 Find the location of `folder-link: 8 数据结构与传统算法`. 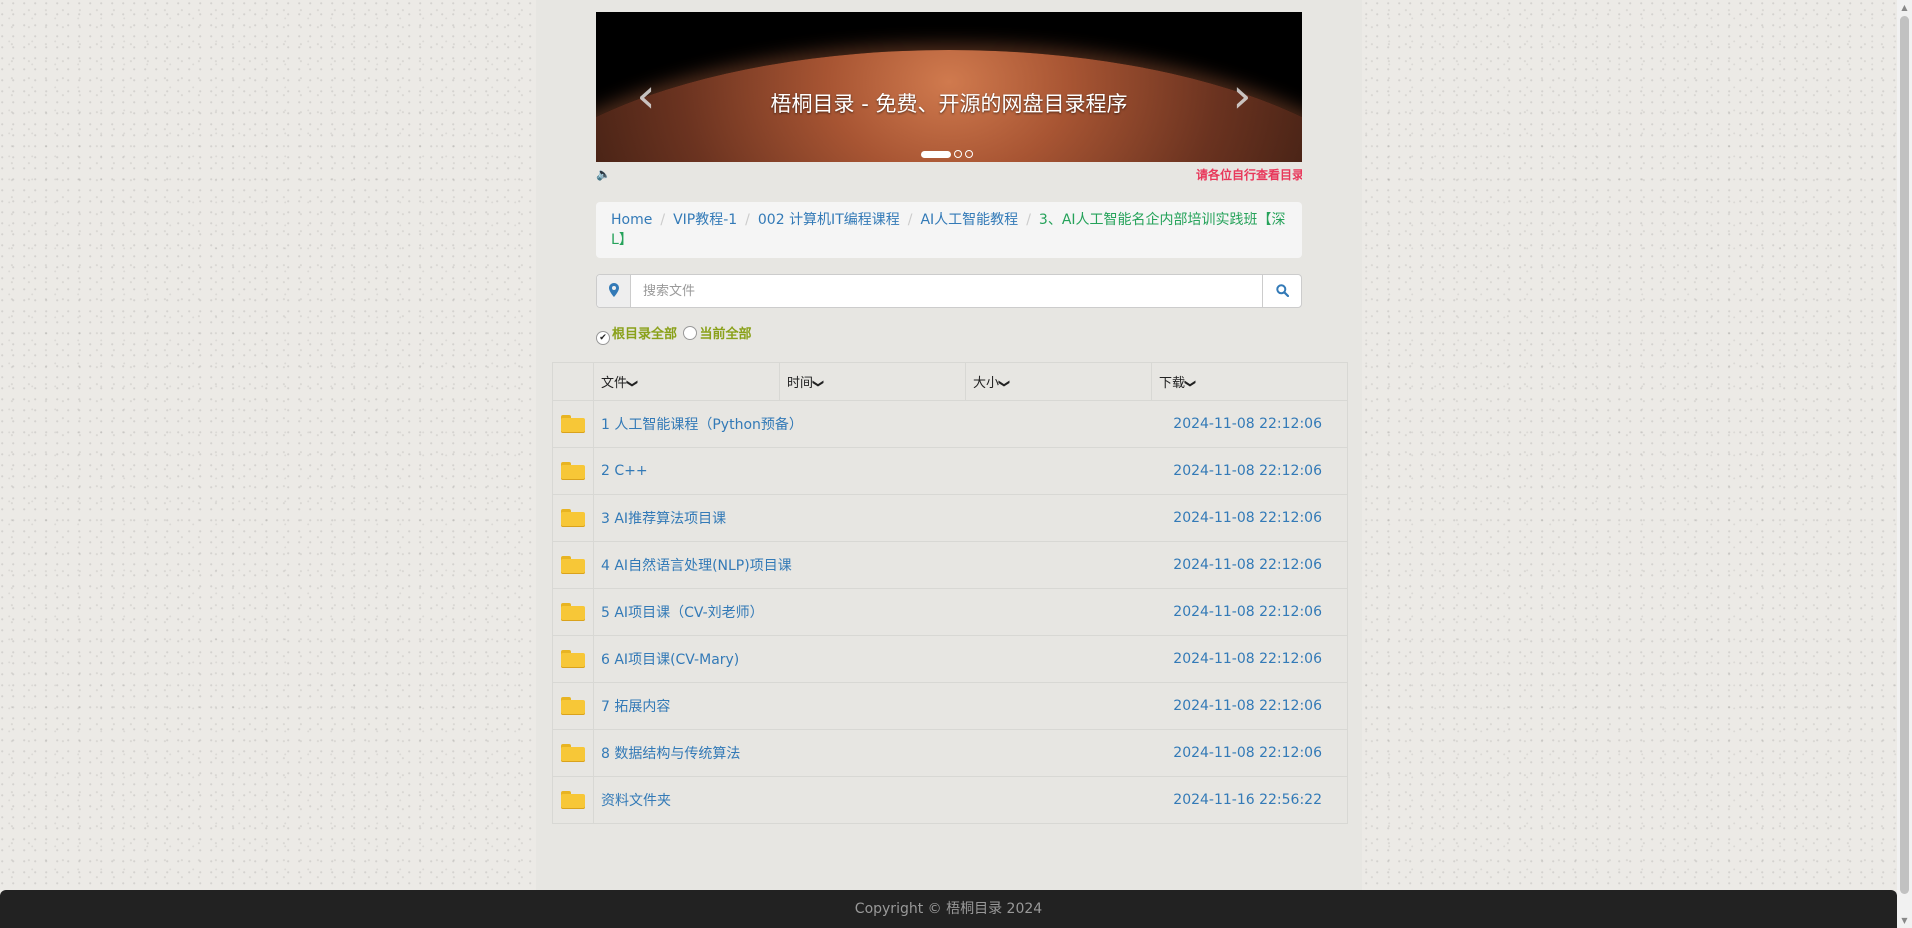

folder-link: 8 数据结构与传统算法 is located at coordinates (670, 754).